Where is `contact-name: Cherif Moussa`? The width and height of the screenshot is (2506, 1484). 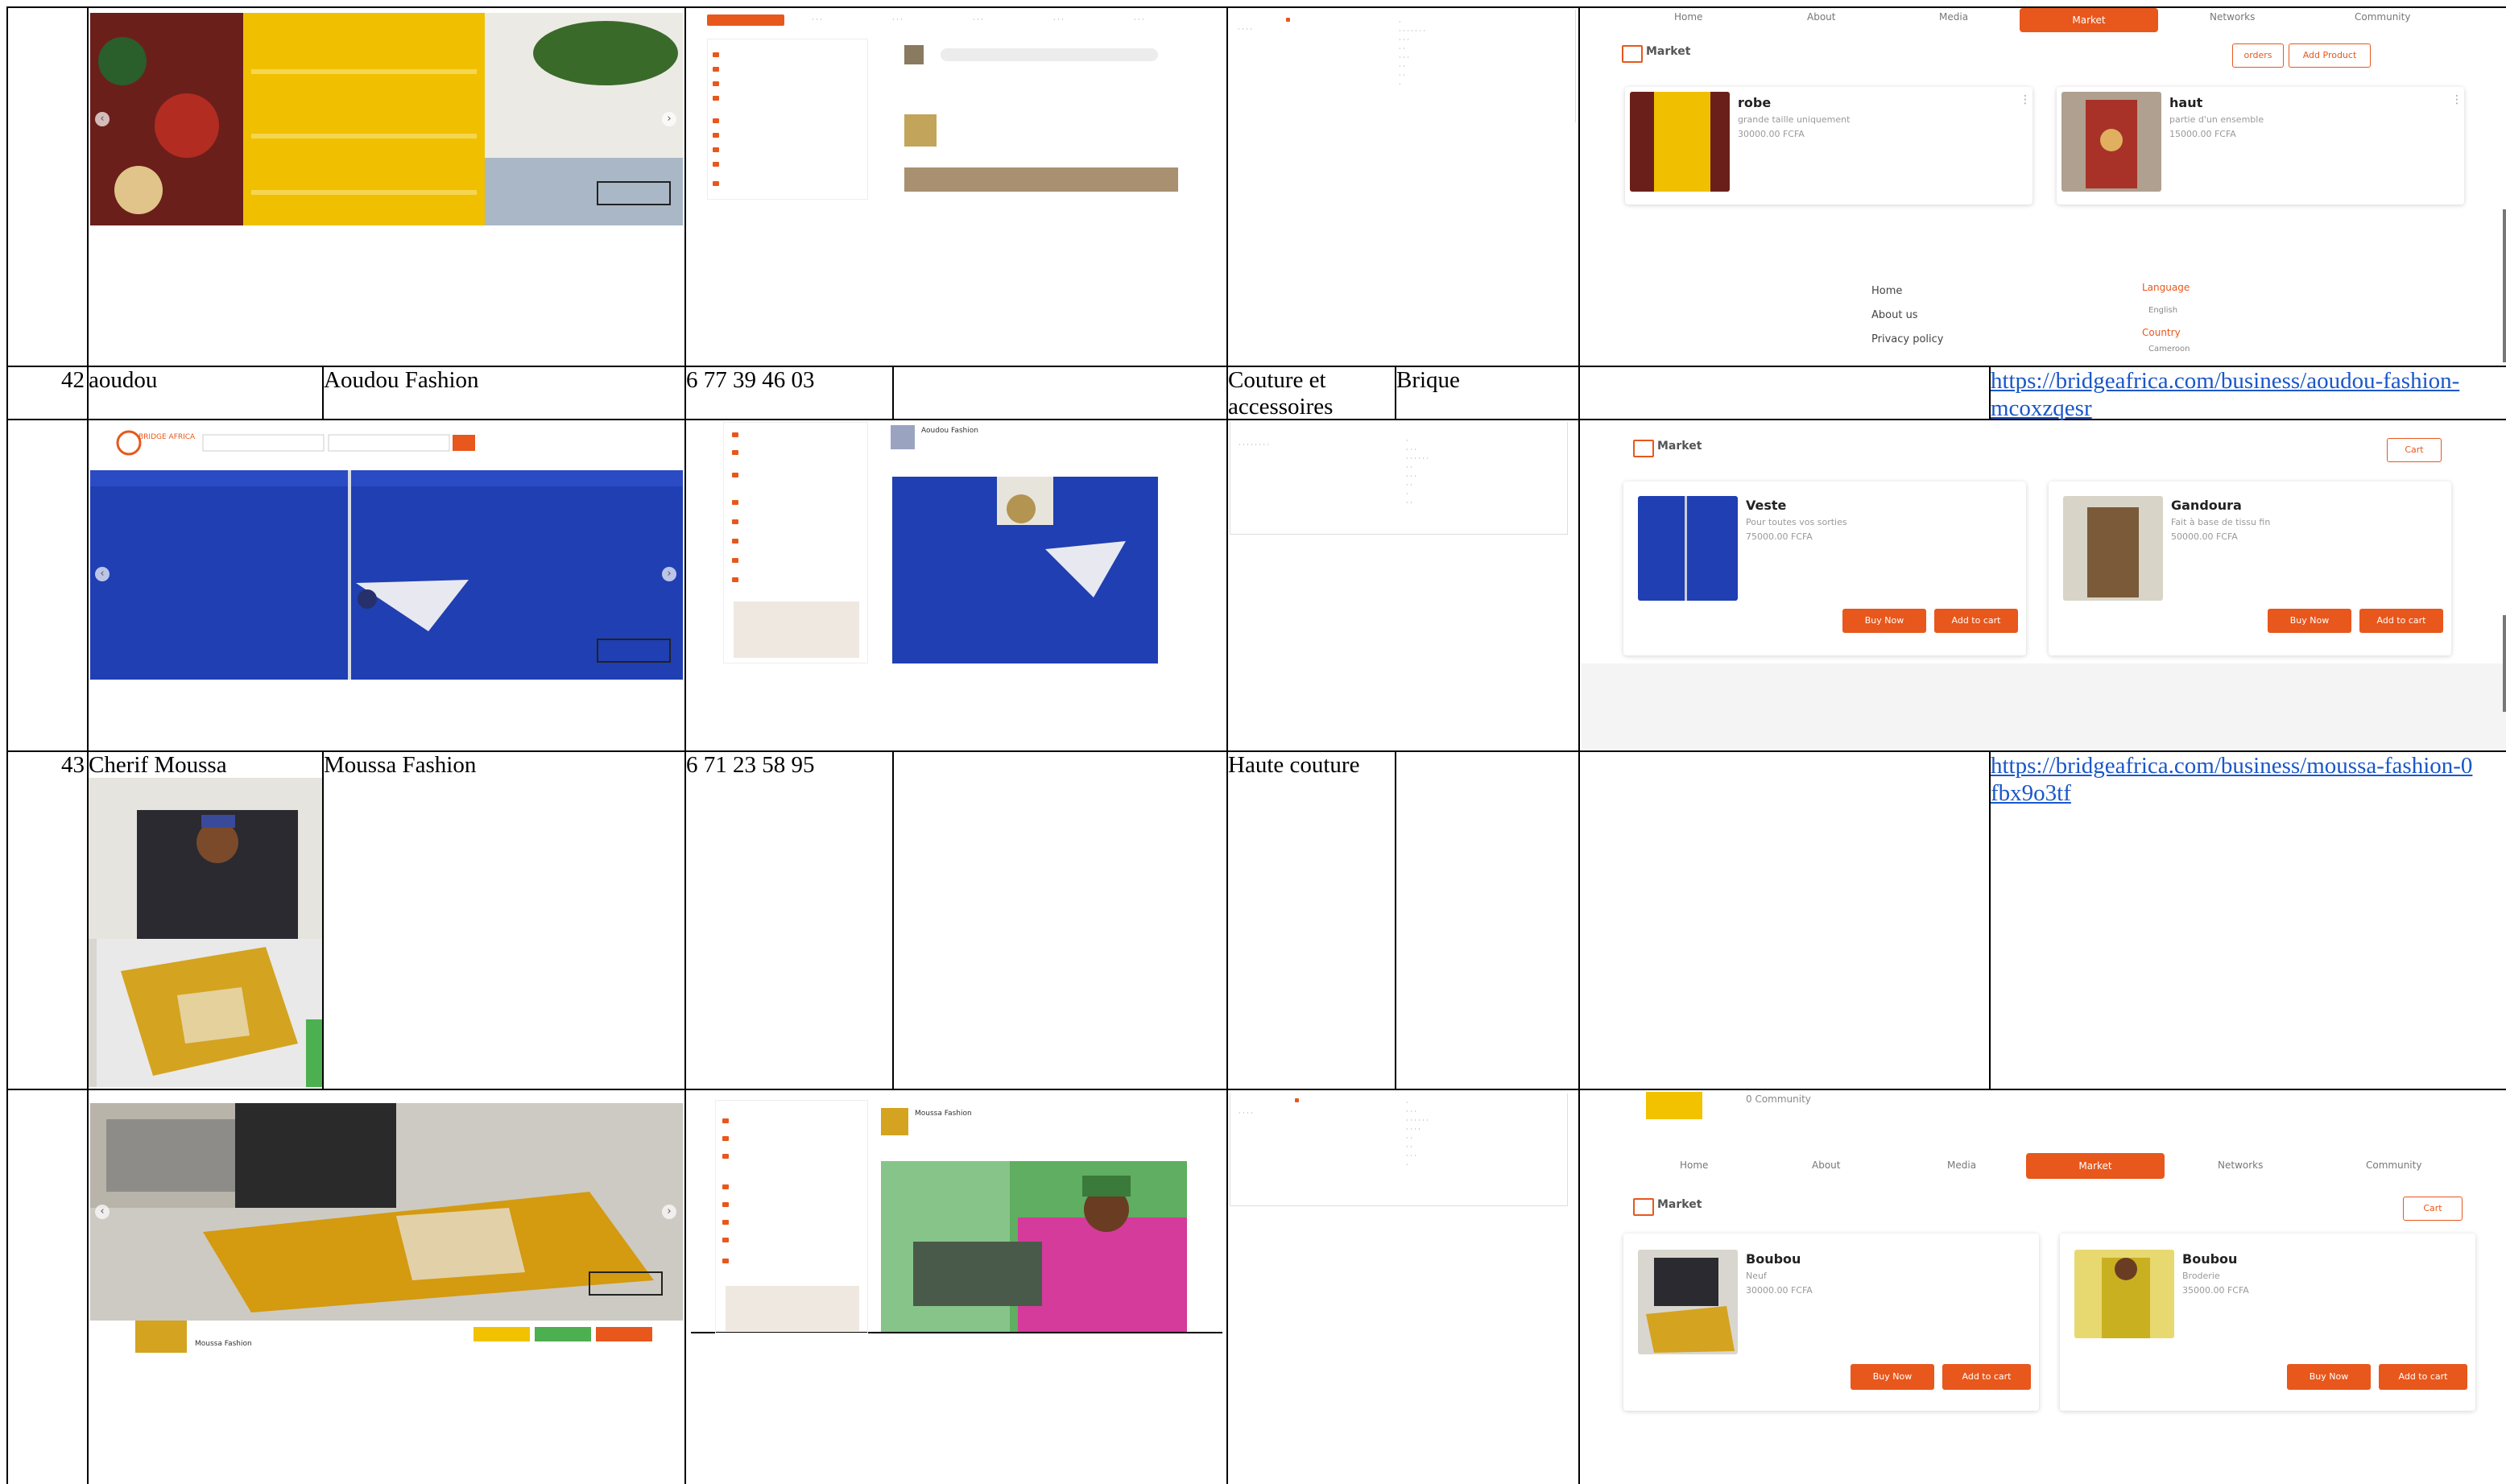
contact-name: Cherif Moussa is located at coordinates (158, 765).